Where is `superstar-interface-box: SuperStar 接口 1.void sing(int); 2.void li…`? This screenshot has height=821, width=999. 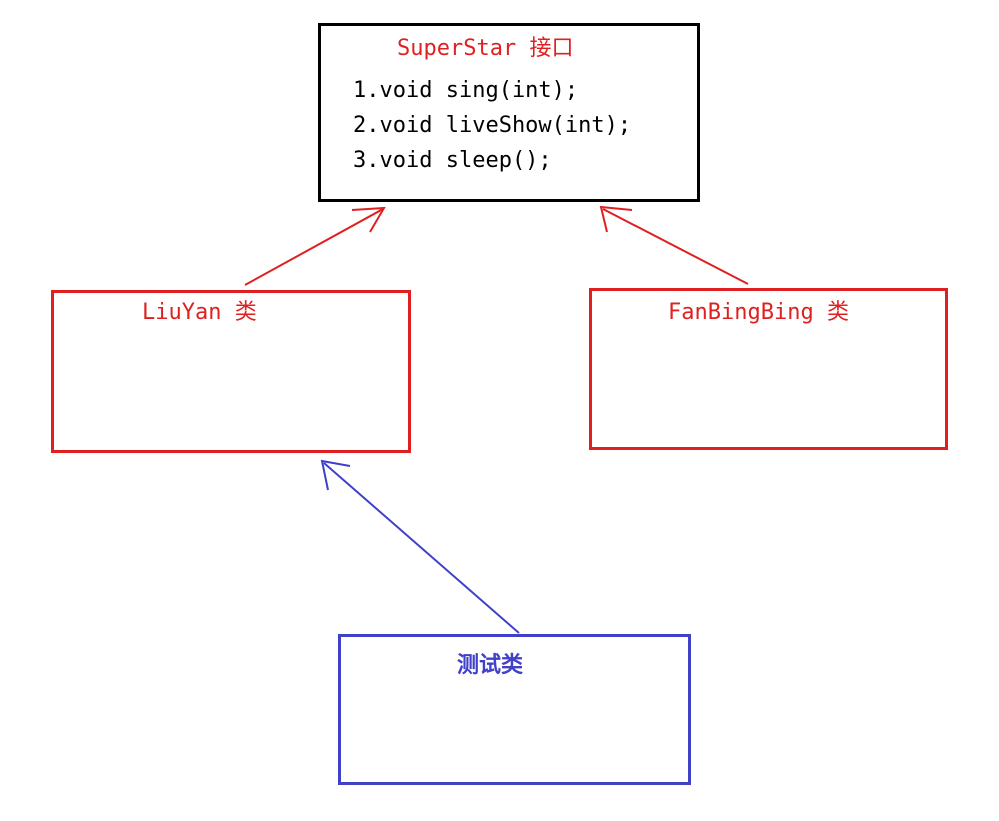 superstar-interface-box: SuperStar 接口 1.void sing(int); 2.void li… is located at coordinates (509, 112).